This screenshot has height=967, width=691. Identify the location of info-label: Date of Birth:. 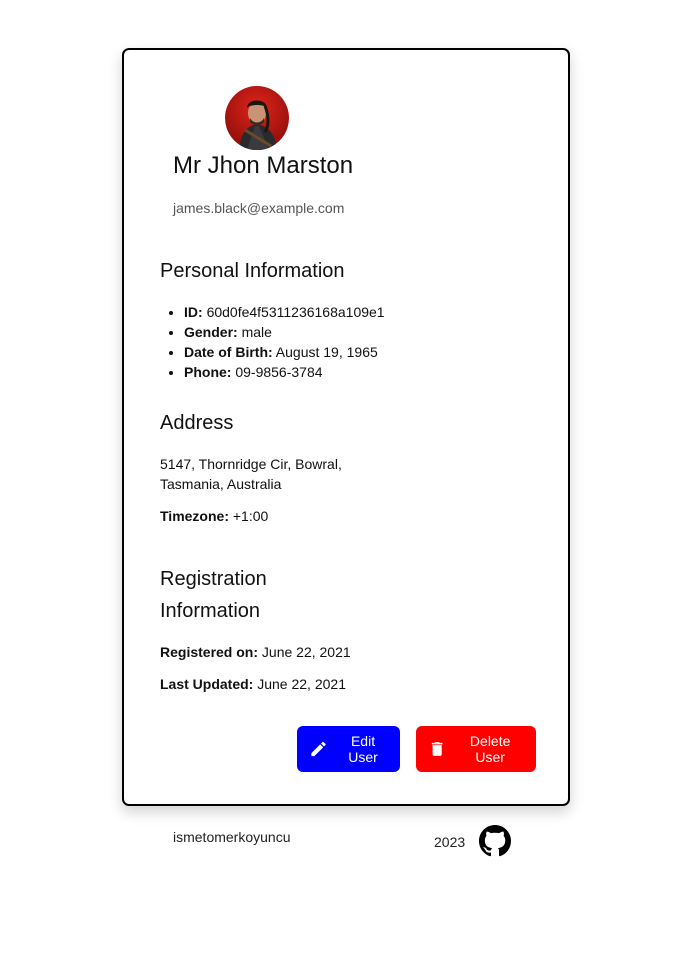
(228, 352).